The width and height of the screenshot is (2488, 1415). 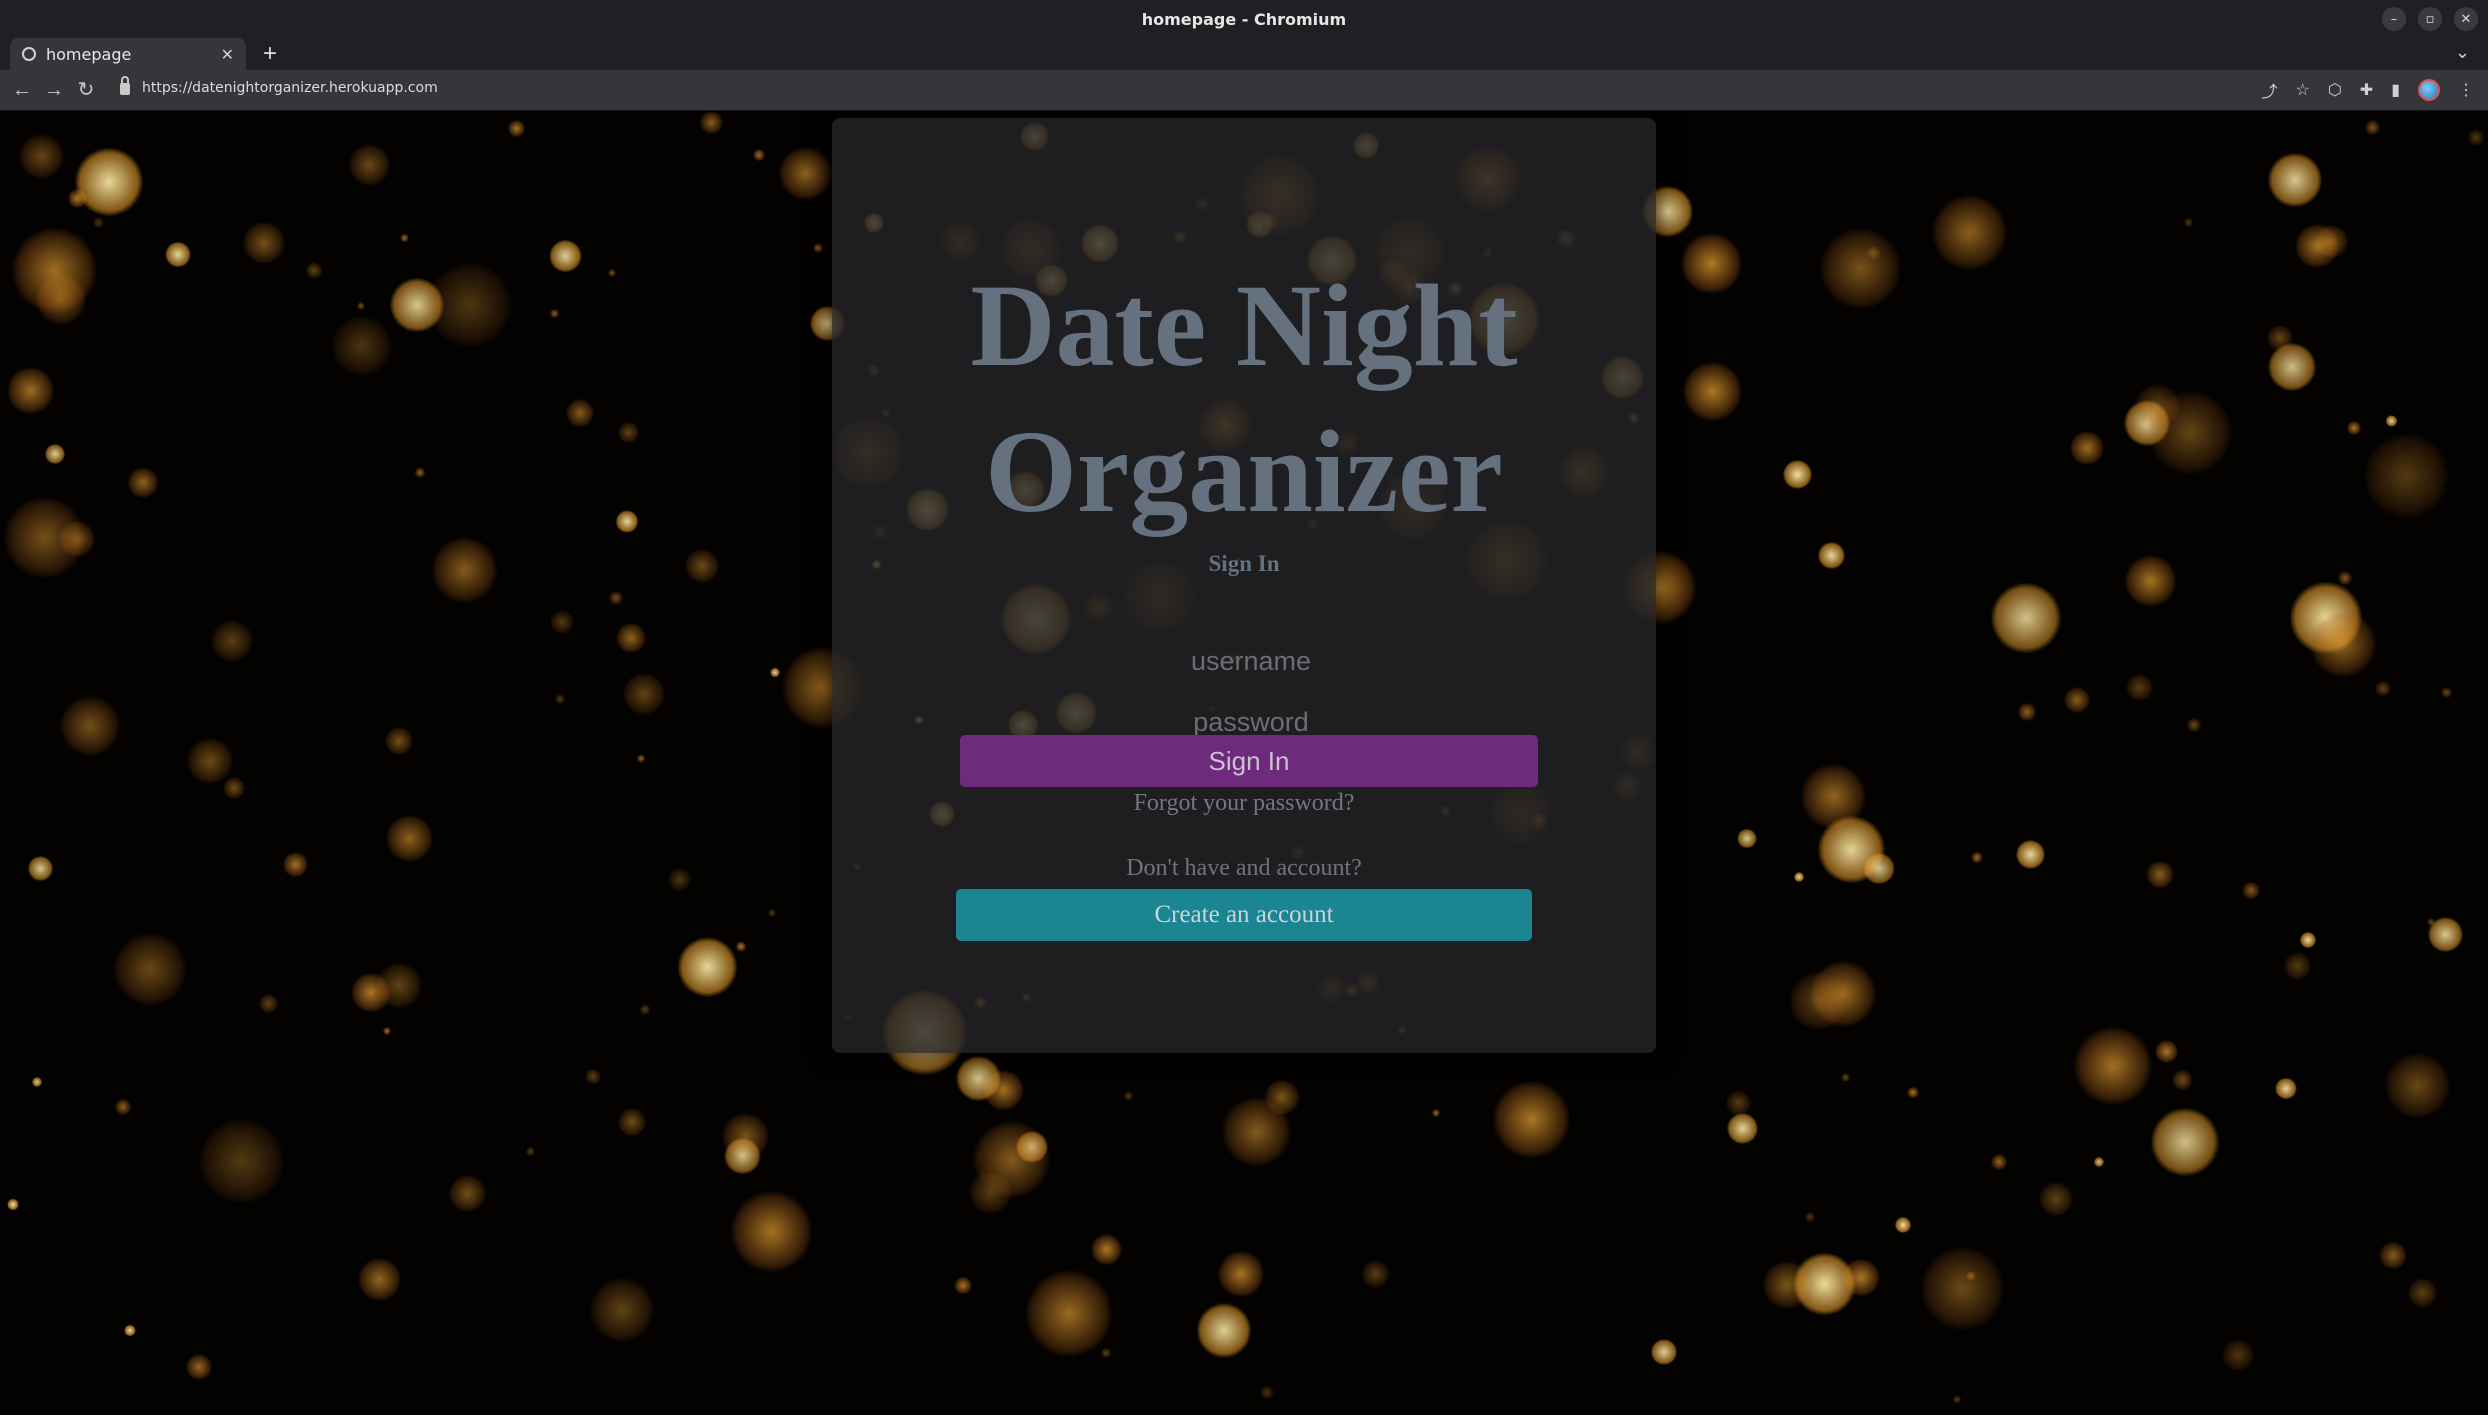 What do you see at coordinates (290, 88) in the screenshot?
I see `address-bar: https://datenightorganizer.herokuapp.com` at bounding box center [290, 88].